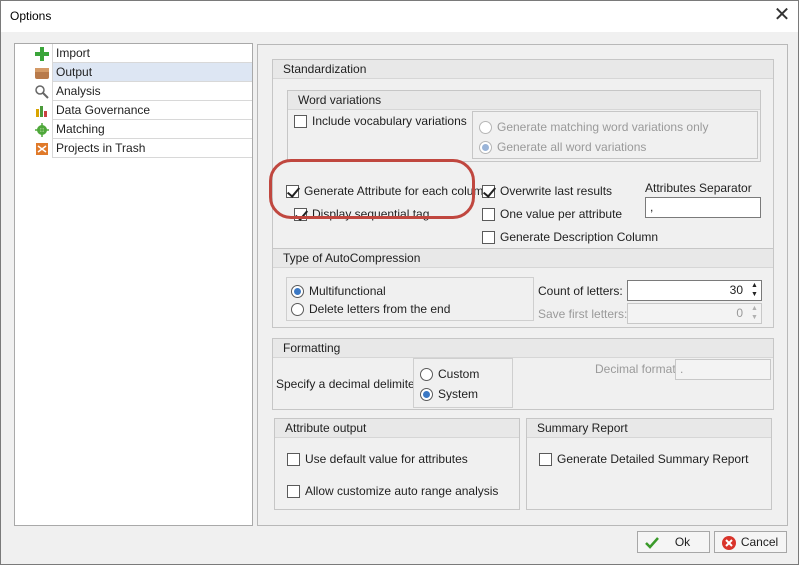 This screenshot has width=799, height=565. I want to click on tree-item-import: Import, so click(133, 53).